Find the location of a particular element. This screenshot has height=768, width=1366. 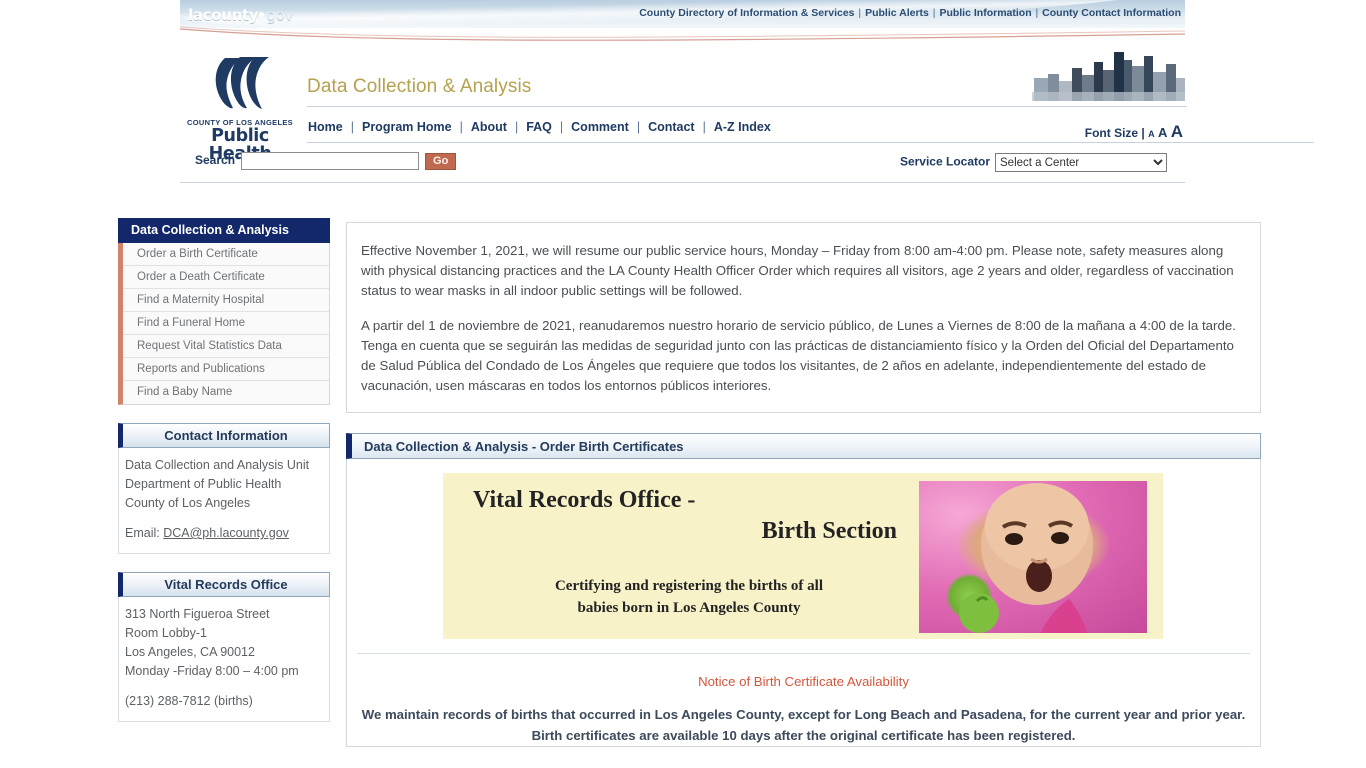

county-link-contact-information: County Contact Information is located at coordinates (1111, 13).